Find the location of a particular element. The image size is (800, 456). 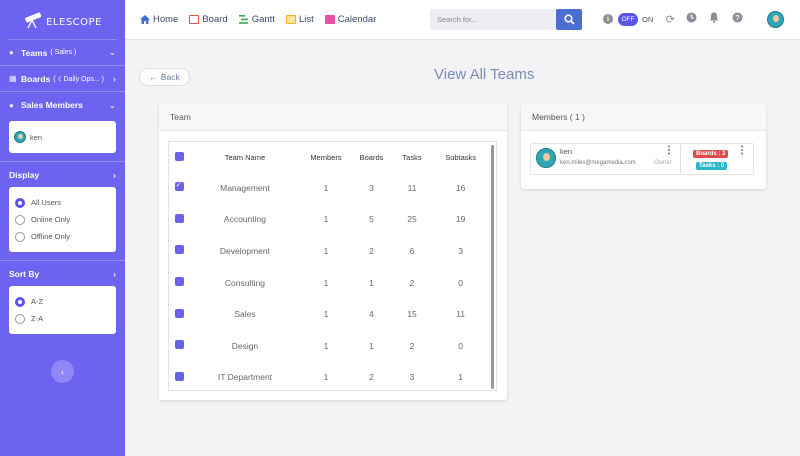

sort-options: A-Z Z-A is located at coordinates (62, 310).